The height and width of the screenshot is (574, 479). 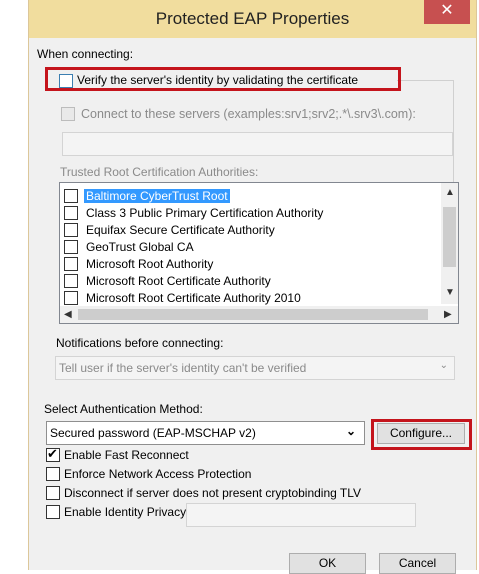 What do you see at coordinates (123, 409) in the screenshot?
I see `auth-method-label: Select Authentication Method:` at bounding box center [123, 409].